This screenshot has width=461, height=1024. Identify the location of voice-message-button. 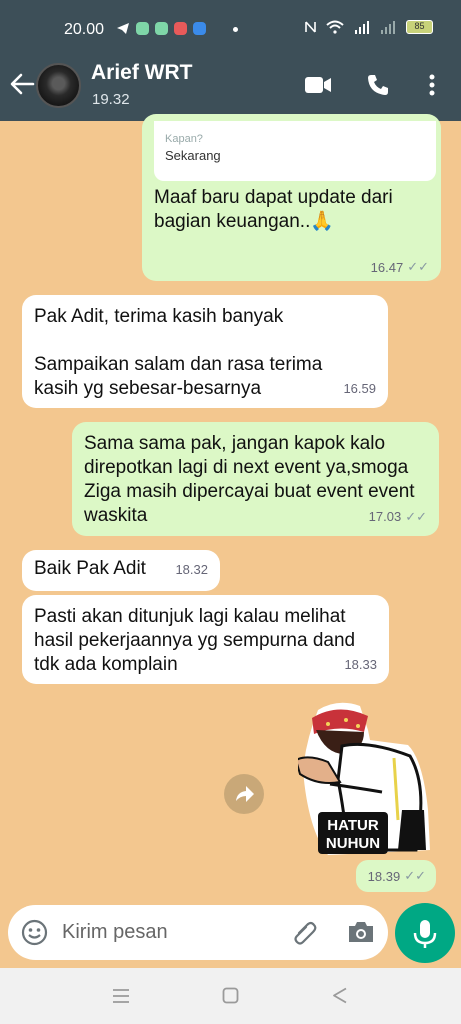
(425, 933).